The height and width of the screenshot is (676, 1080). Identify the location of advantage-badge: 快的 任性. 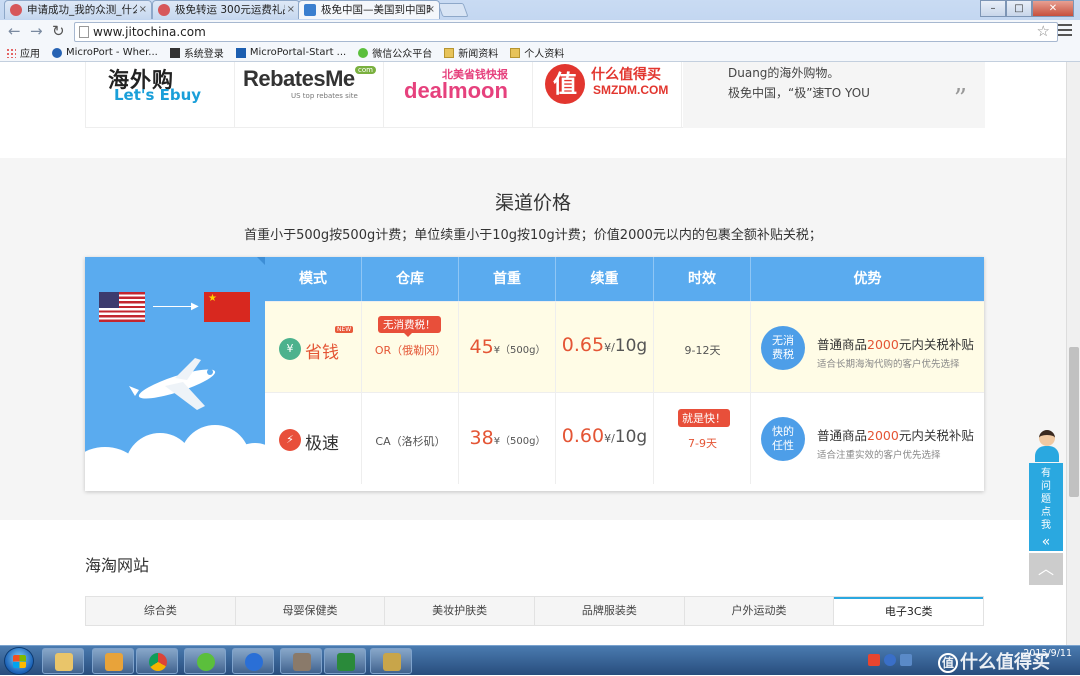
(783, 439).